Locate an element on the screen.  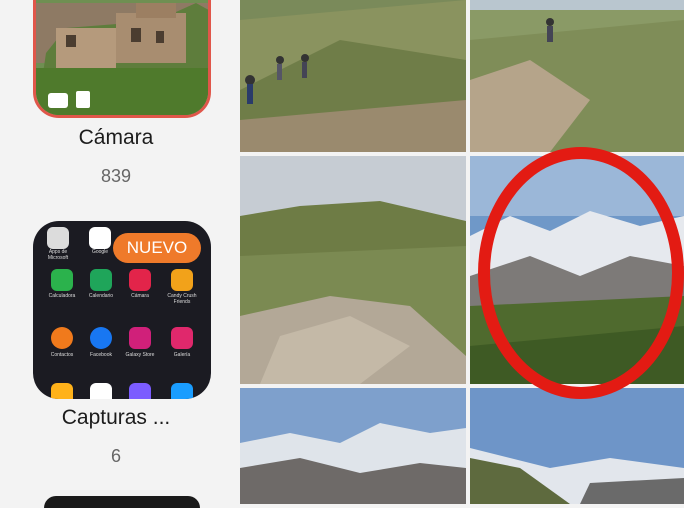
highlight-circle-annotation is located at coordinates (581, 273).